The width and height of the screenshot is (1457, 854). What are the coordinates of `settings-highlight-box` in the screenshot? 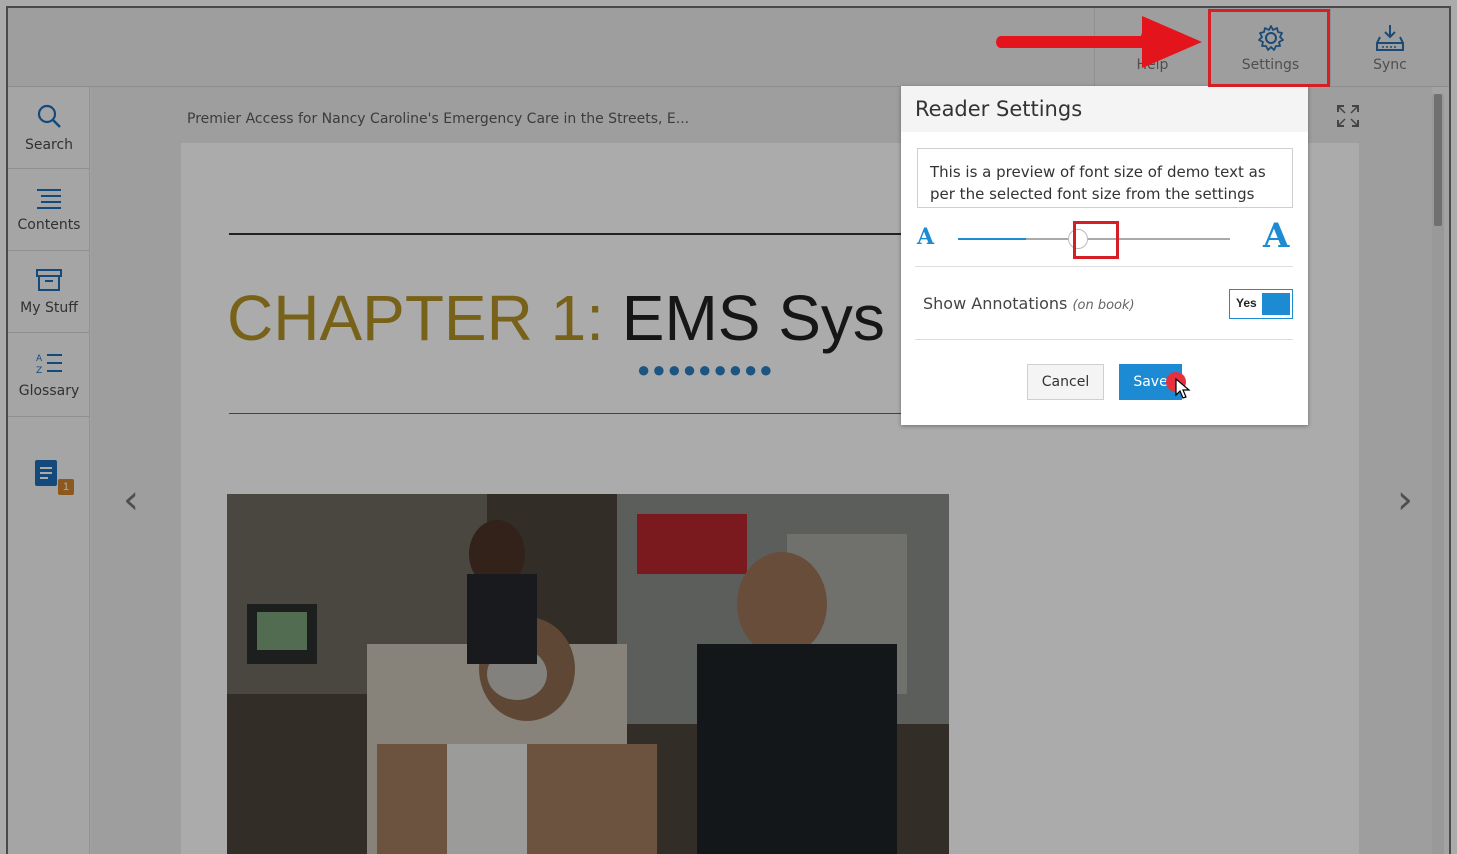 It's located at (1269, 48).